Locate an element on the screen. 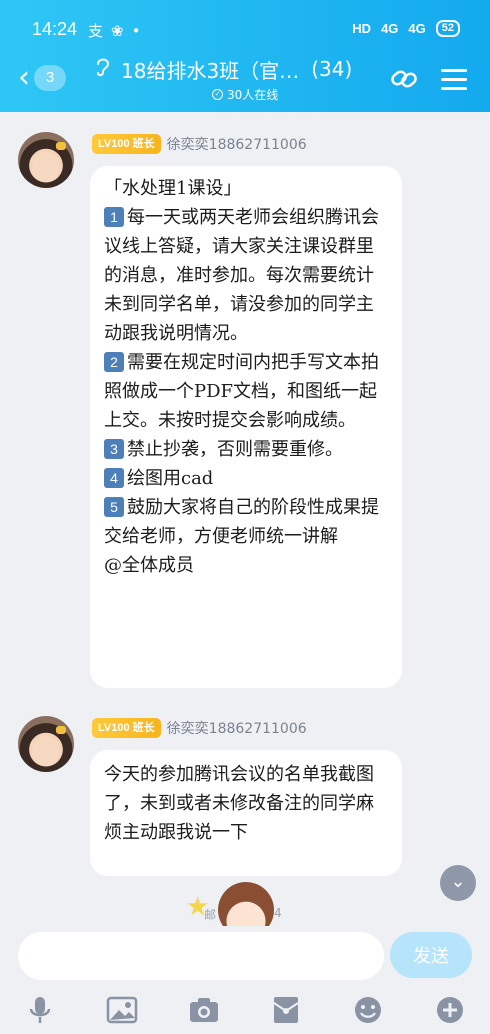 The image size is (490, 1034). input-row: 发送 is located at coordinates (245, 956).